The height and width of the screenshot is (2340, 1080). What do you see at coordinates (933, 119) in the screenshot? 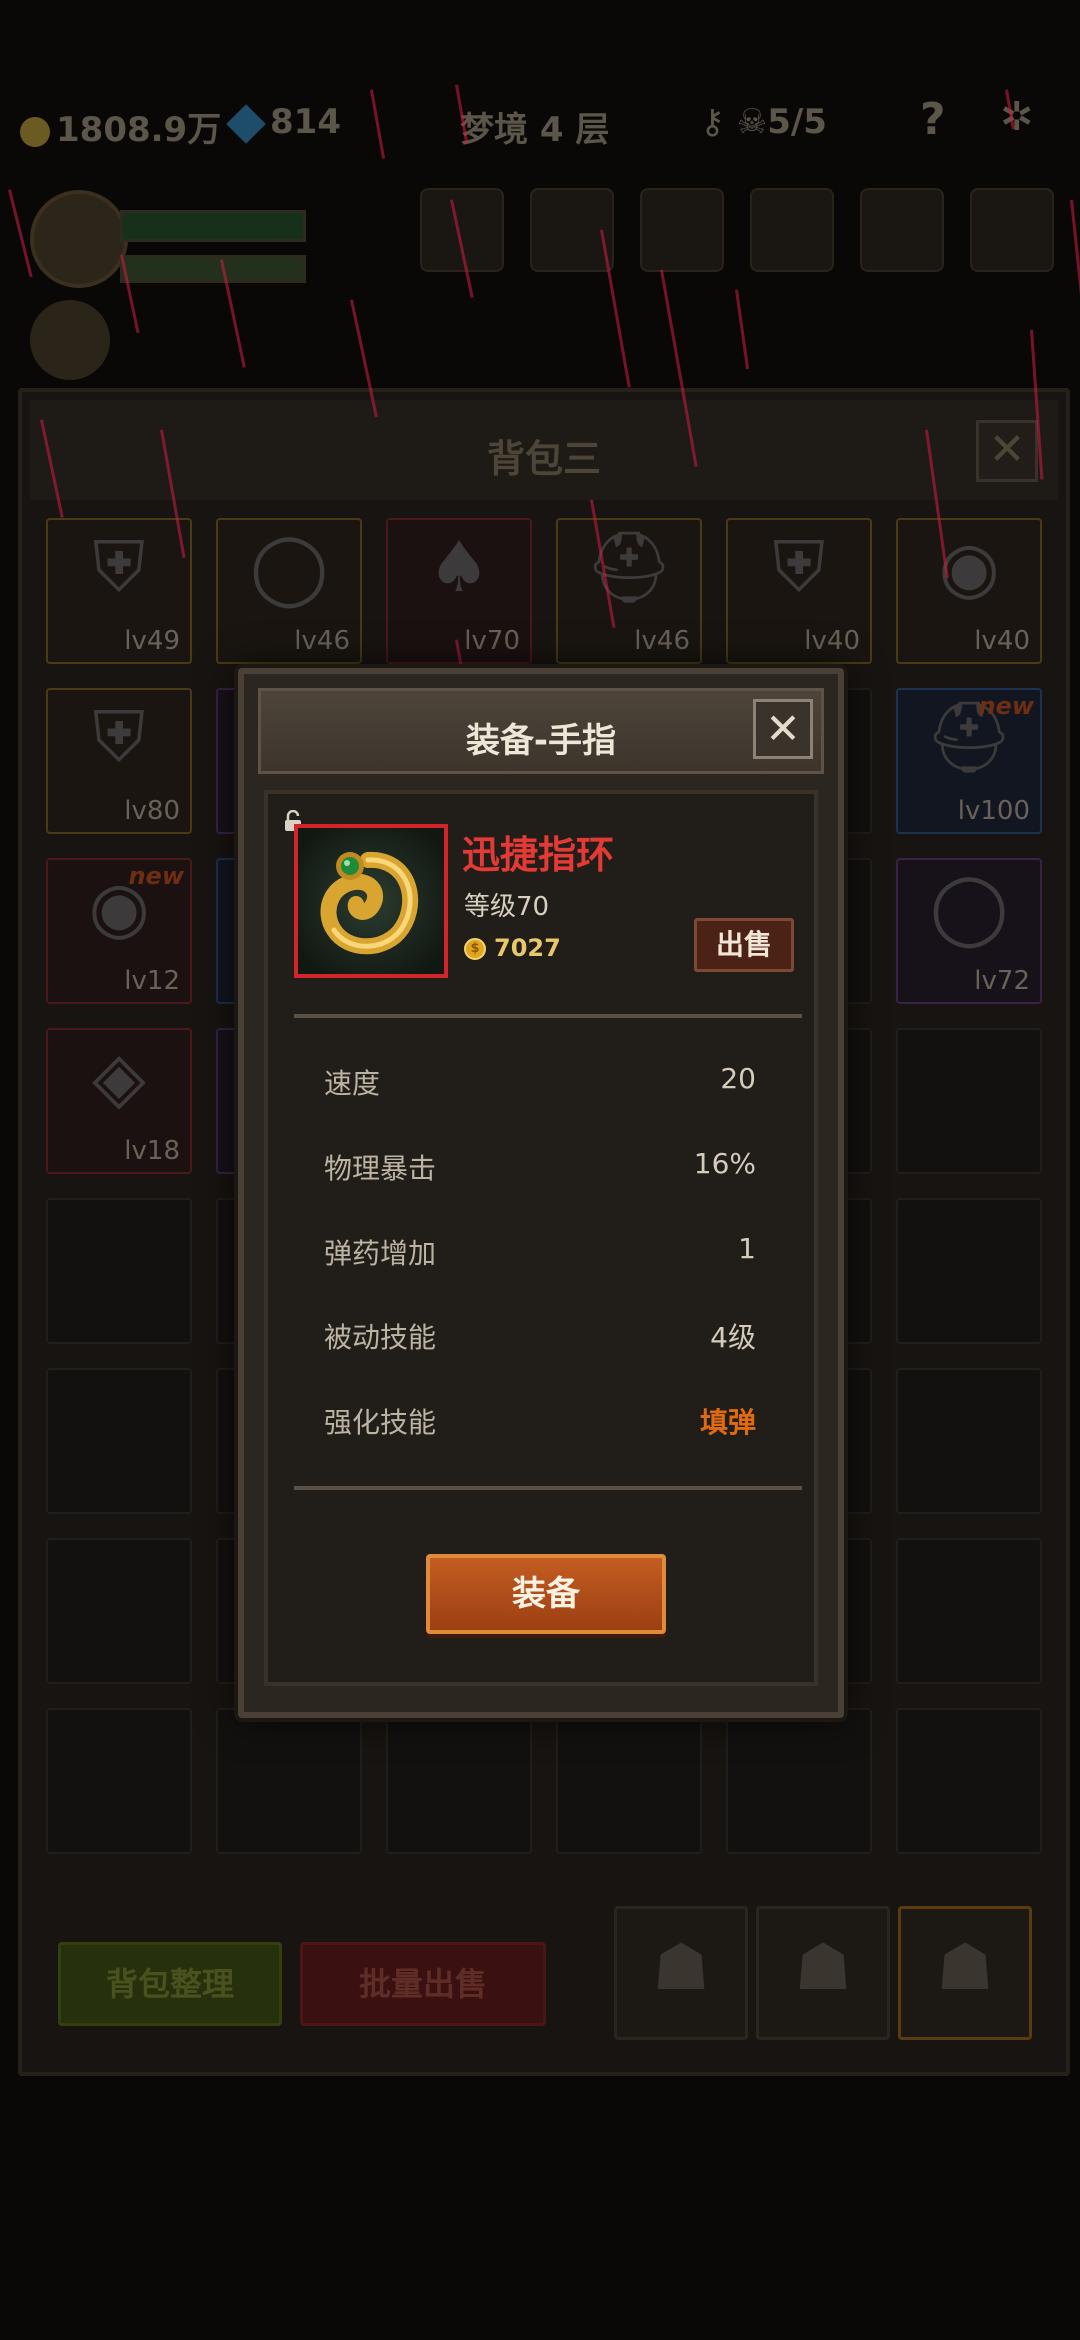
I see `help-button: ?` at bounding box center [933, 119].